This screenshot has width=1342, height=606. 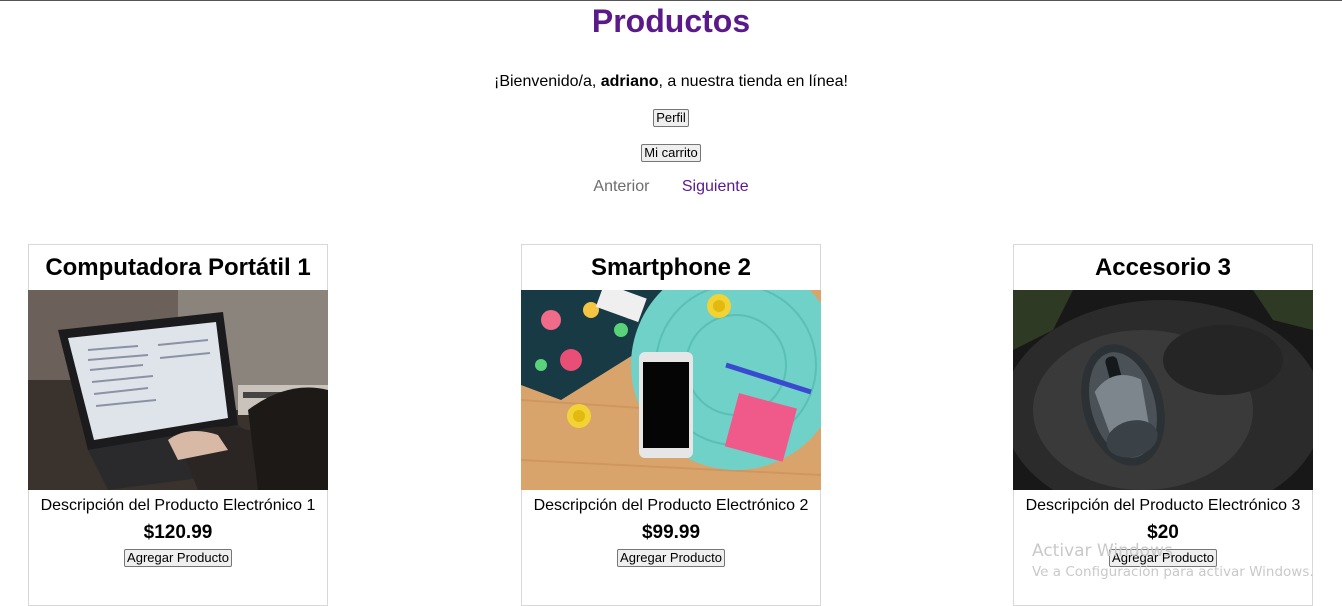 What do you see at coordinates (1163, 390) in the screenshot?
I see `mouse-photo` at bounding box center [1163, 390].